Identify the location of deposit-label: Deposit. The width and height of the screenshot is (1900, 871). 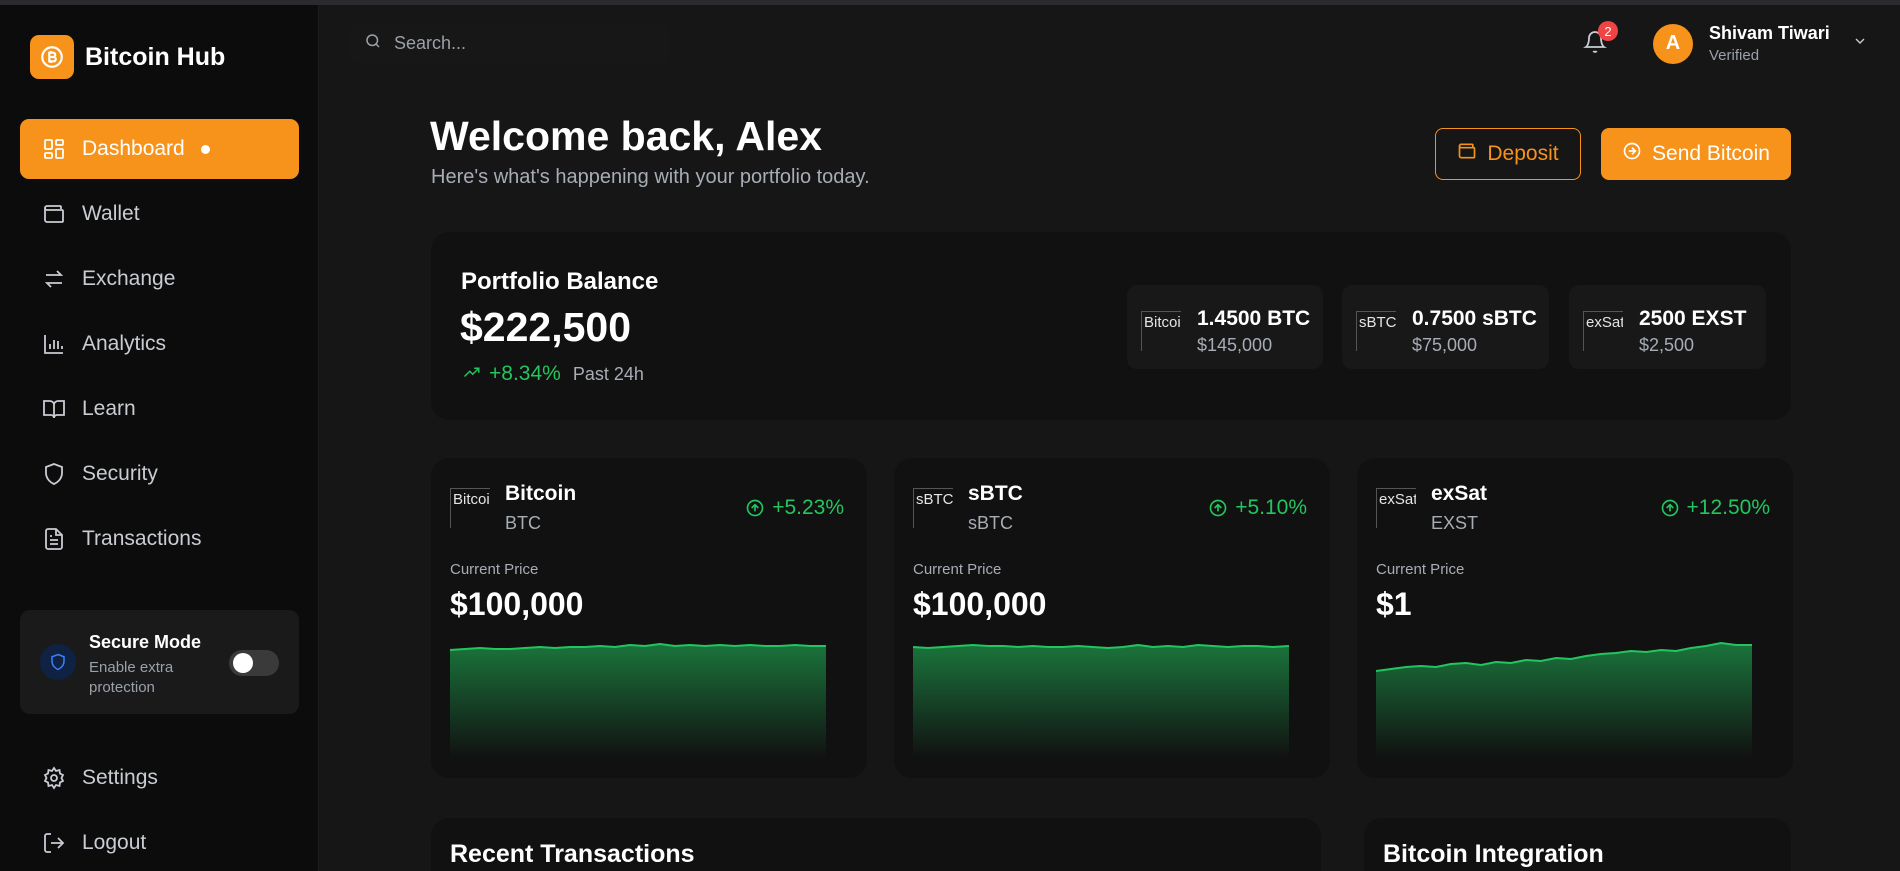
(1523, 153).